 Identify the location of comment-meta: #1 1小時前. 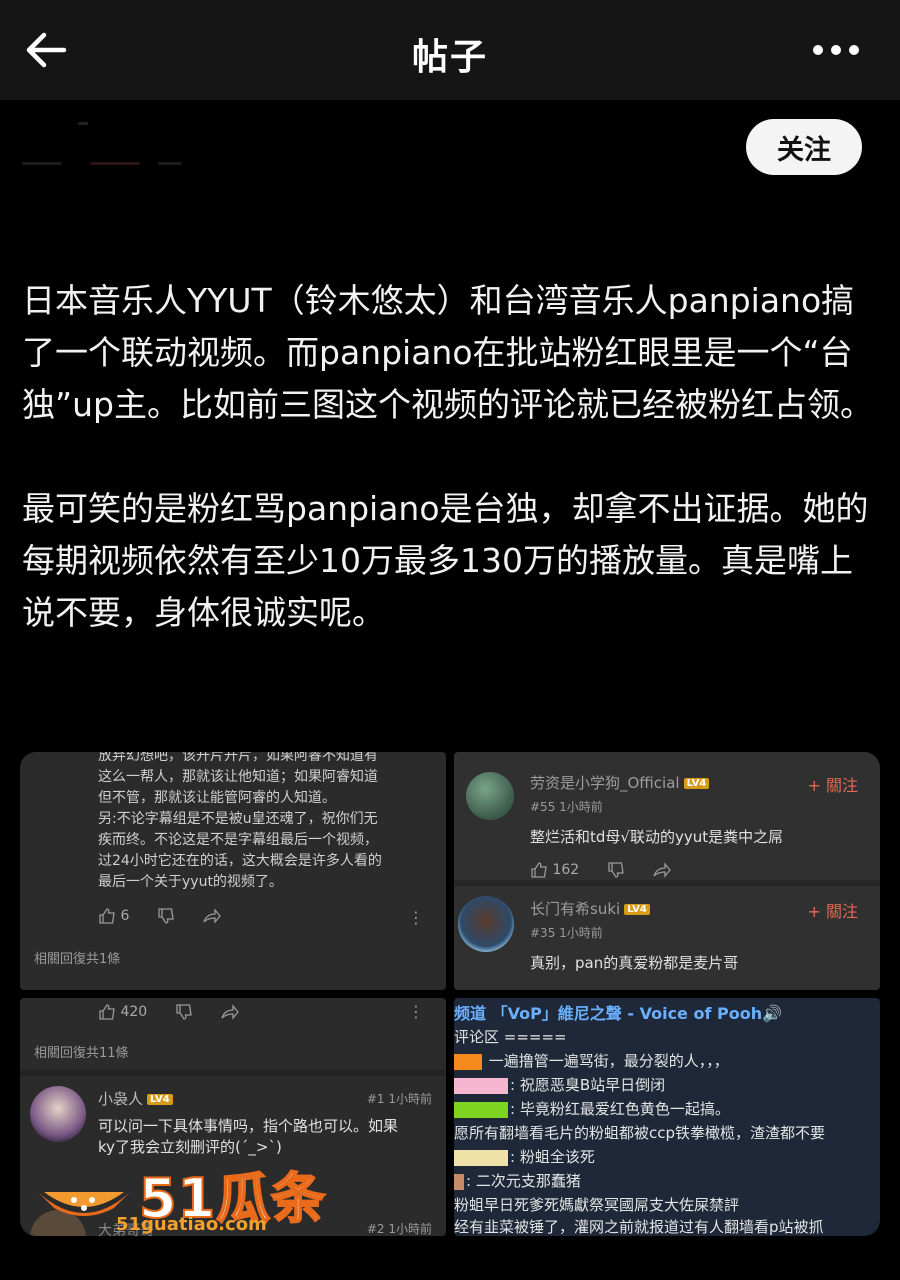
(399, 1099).